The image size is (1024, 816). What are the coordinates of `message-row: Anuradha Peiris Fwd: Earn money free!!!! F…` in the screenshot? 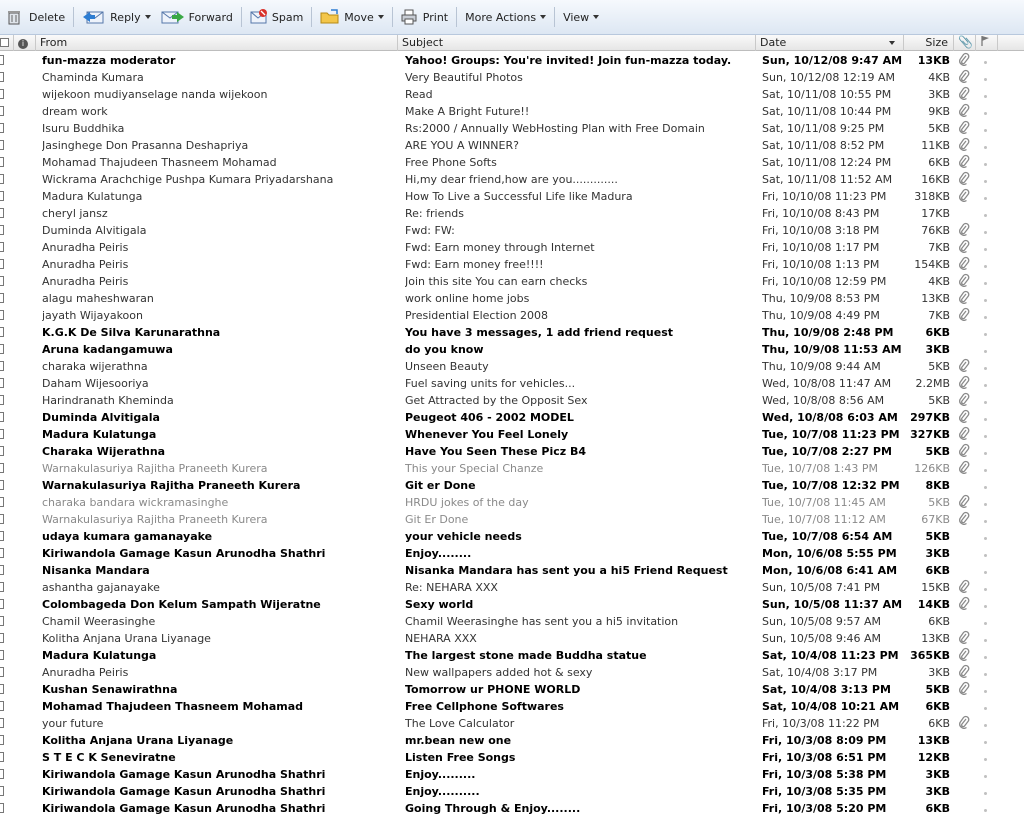 It's located at (512, 264).